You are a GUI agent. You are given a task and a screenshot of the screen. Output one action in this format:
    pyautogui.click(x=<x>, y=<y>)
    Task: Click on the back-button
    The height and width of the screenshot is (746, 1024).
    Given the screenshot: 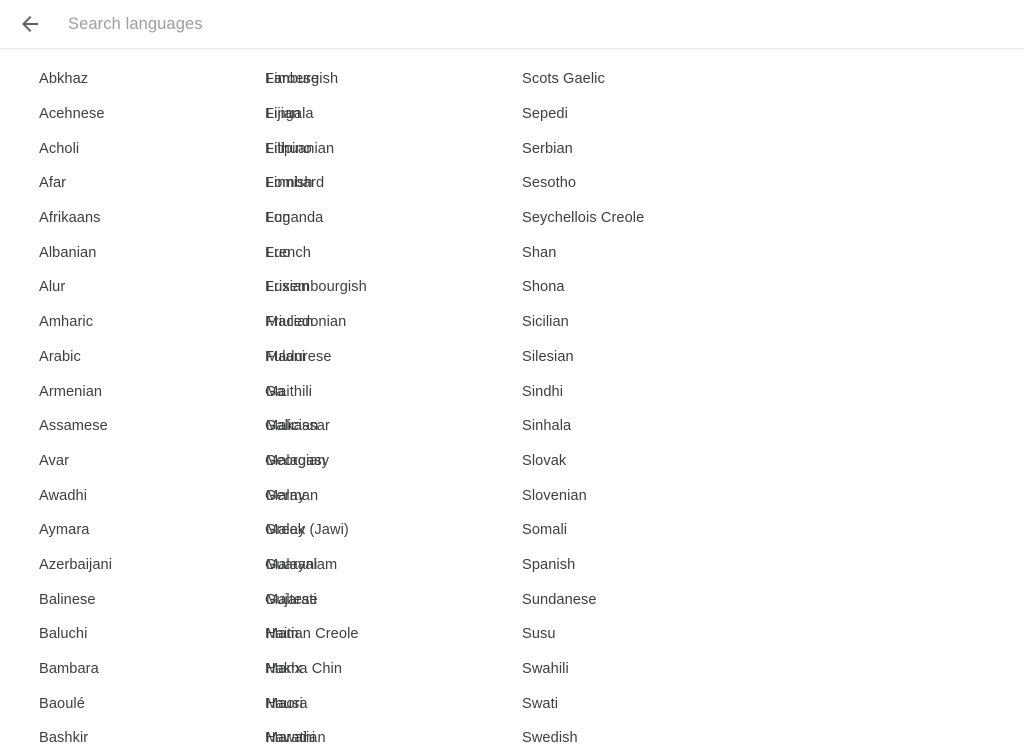 What is the action you would take?
    pyautogui.click(x=30, y=24)
    